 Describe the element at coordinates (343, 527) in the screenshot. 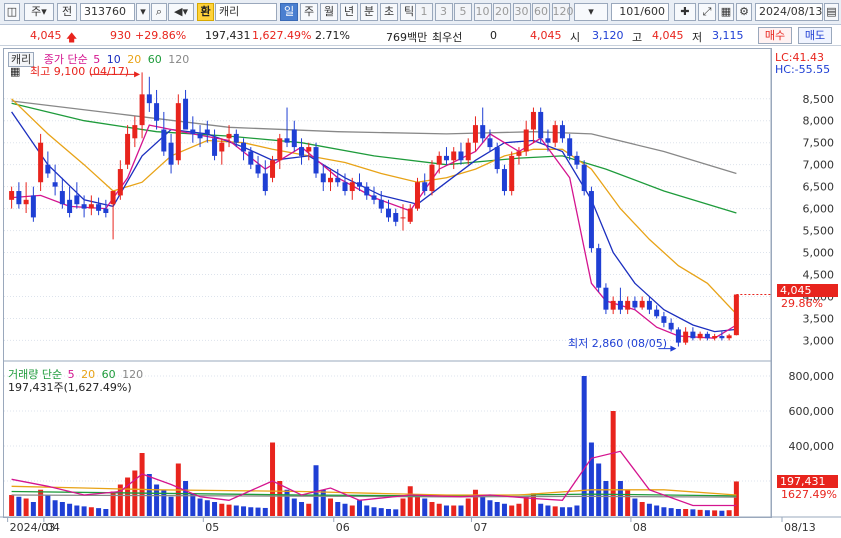

I see `date-tick-label: 06` at that location.